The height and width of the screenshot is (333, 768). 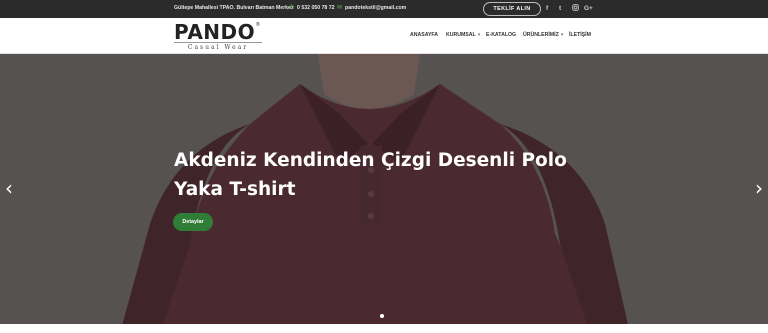 What do you see at coordinates (547, 9) in the screenshot?
I see `facebook-icon: f` at bounding box center [547, 9].